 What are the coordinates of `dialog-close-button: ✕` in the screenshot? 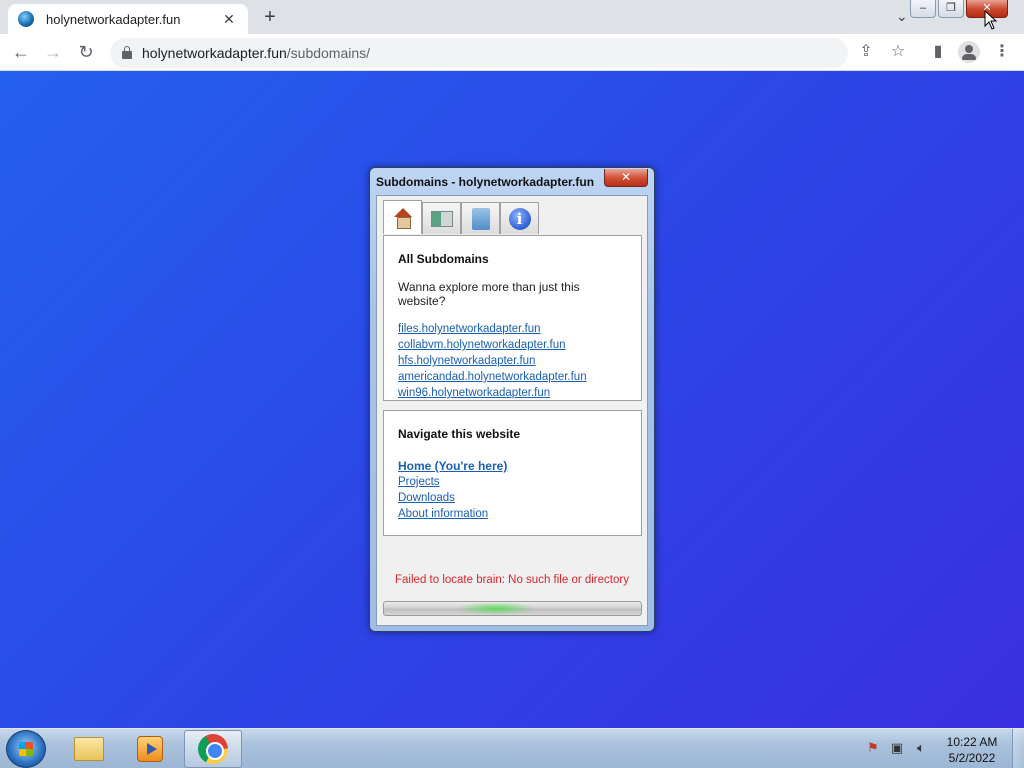 It's located at (626, 178).